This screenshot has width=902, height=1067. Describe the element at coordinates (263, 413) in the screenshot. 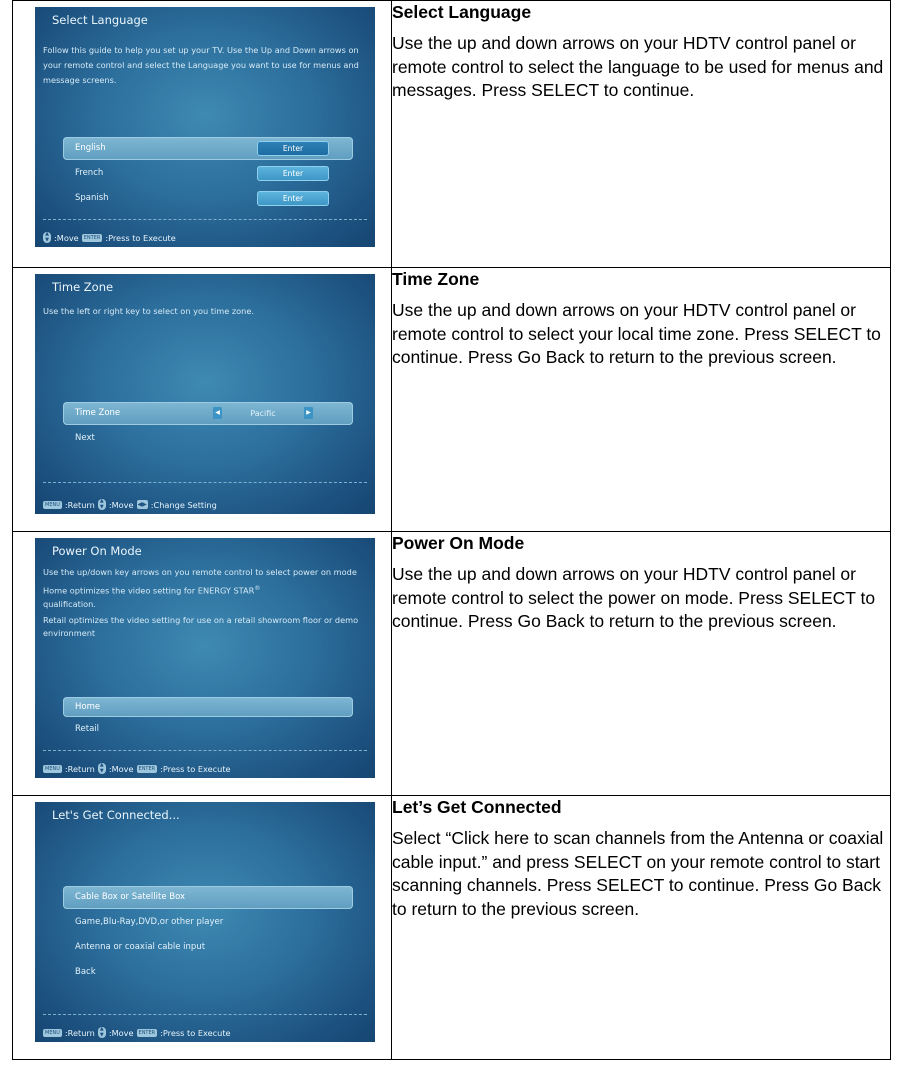

I see `time-zone-value: Pacific` at that location.